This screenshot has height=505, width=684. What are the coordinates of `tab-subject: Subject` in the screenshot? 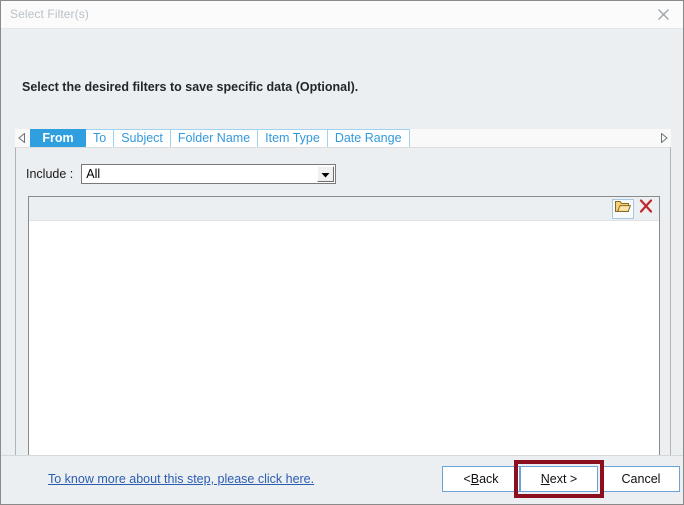 It's located at (142, 138).